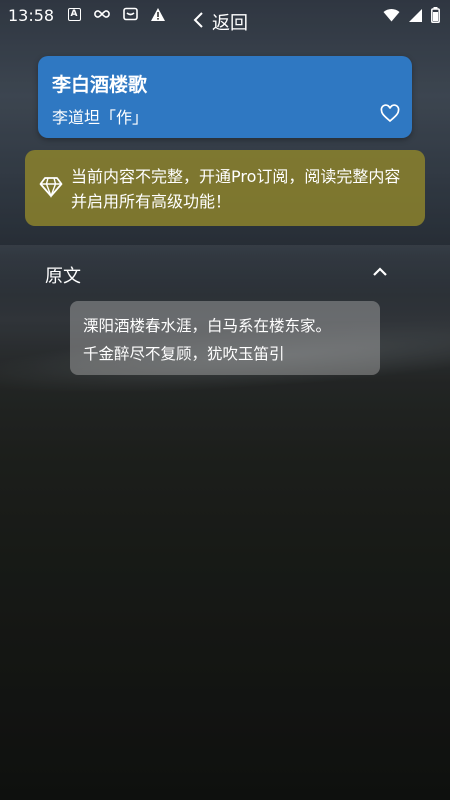 This screenshot has width=450, height=800. What do you see at coordinates (31, 15) in the screenshot?
I see `status-time: 13:58` at bounding box center [31, 15].